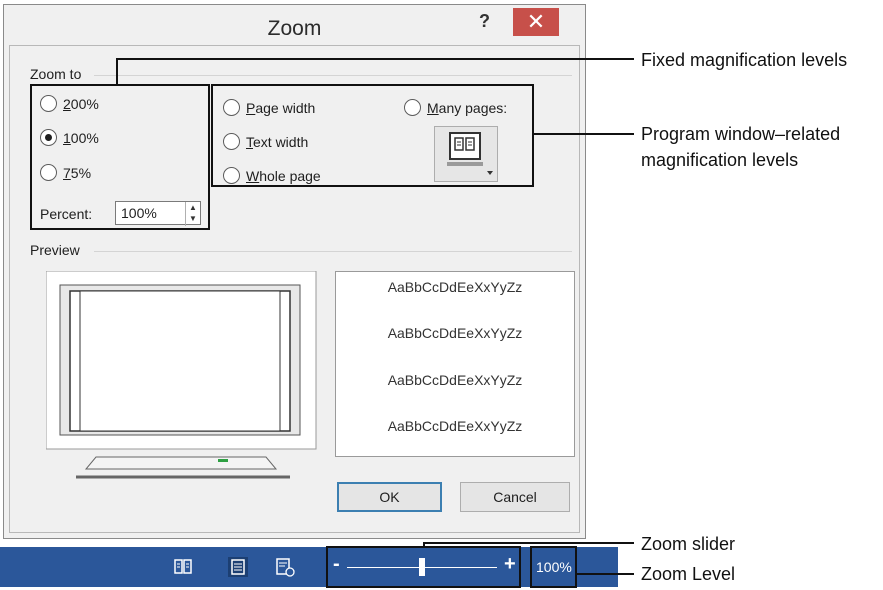  Describe the element at coordinates (455, 380) in the screenshot. I see `sample-line-3: AaBbCcDdEeXxYyZz` at that location.